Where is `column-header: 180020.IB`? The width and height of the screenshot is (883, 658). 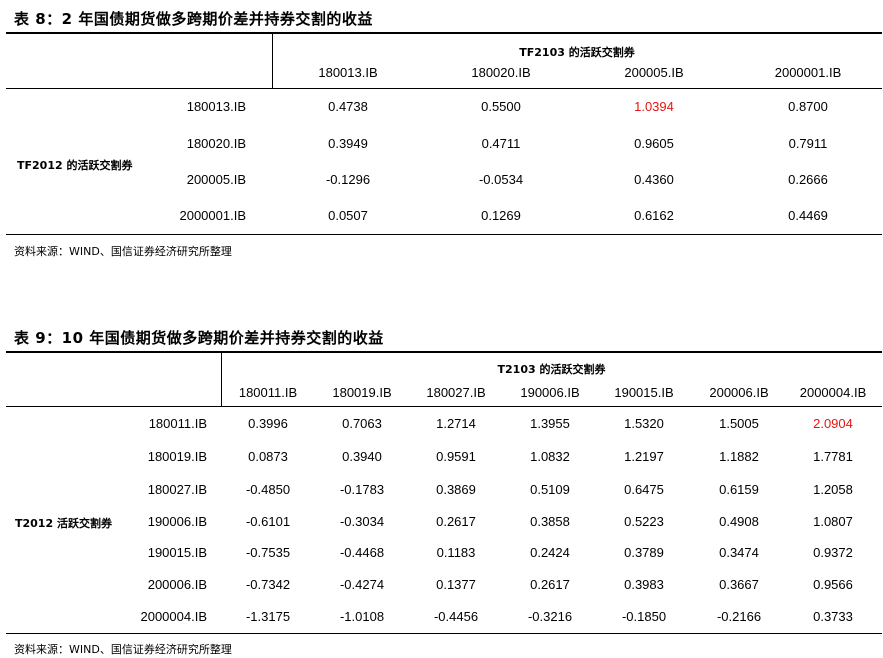
column-header: 180020.IB is located at coordinates (501, 72).